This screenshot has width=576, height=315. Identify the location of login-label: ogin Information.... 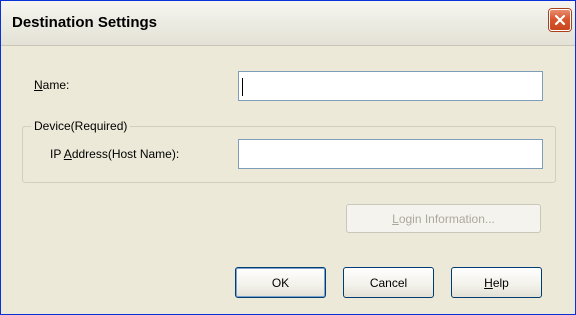
(446, 218).